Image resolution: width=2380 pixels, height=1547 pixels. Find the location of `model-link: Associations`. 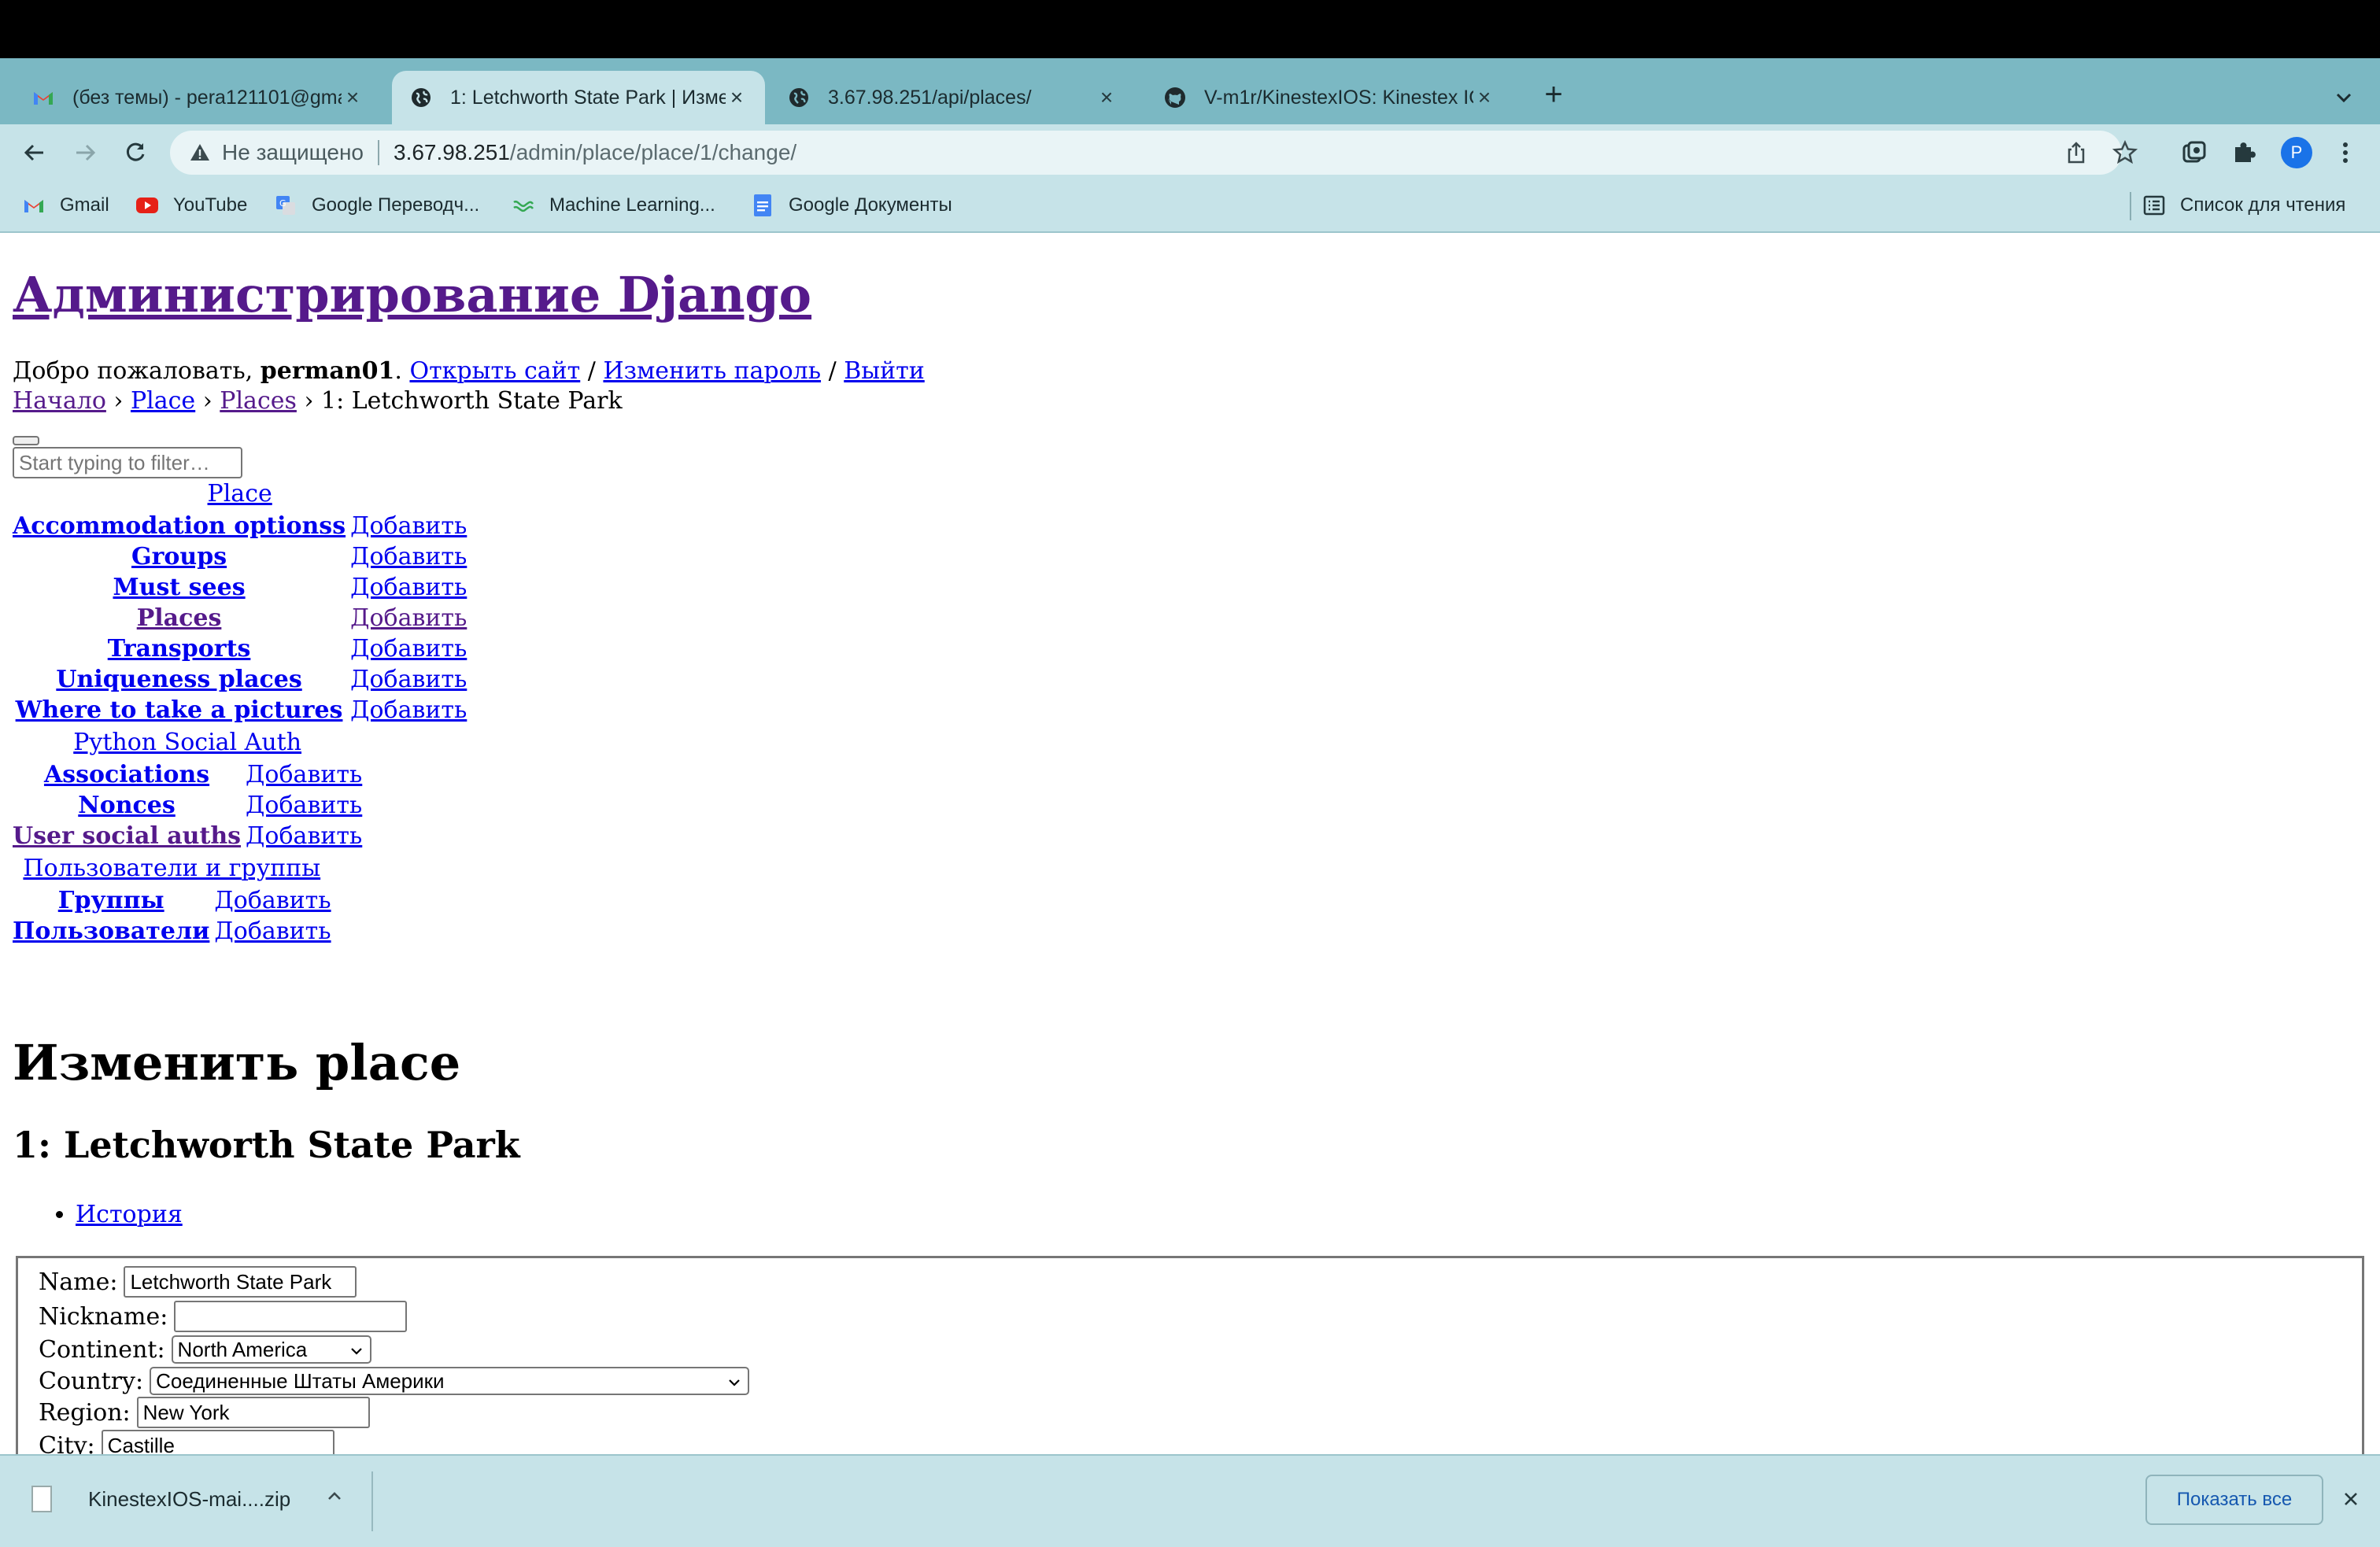

model-link: Associations is located at coordinates (126, 774).